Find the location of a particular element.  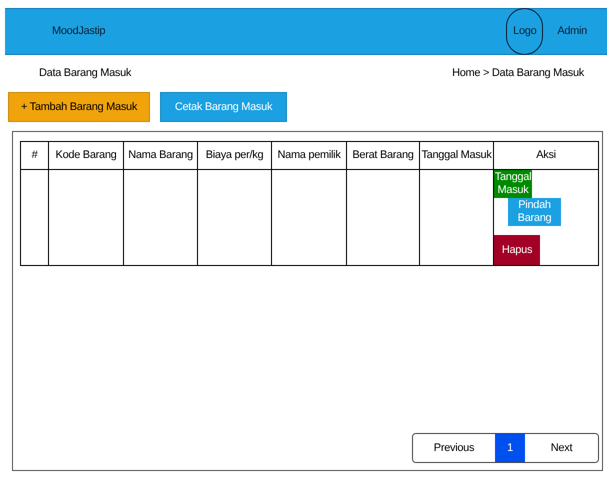

column-header: Nama pemilik is located at coordinates (309, 156).